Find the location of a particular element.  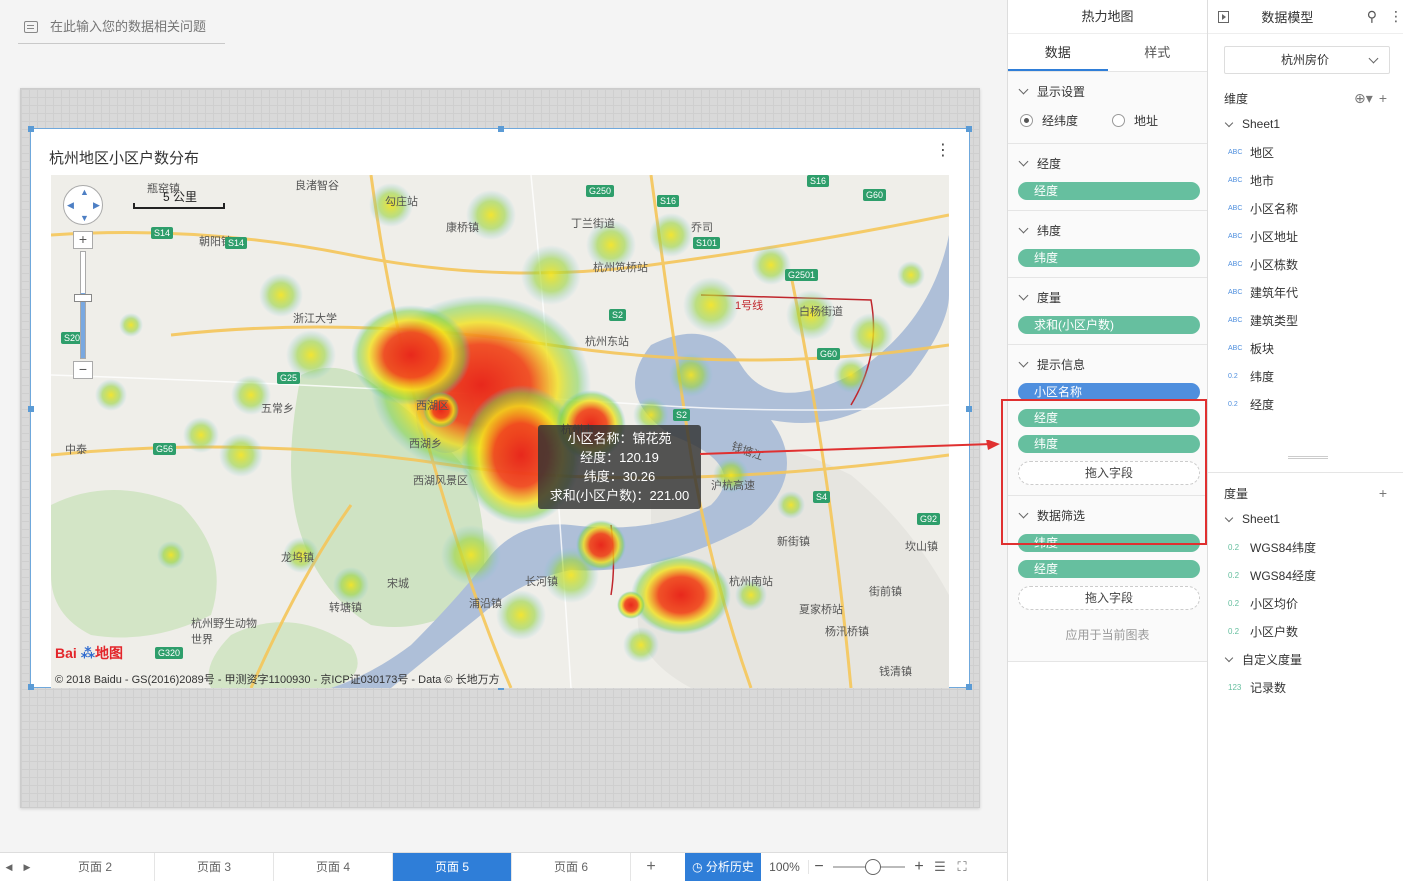

dim-field: ABC 小区栋数 is located at coordinates (1305, 264).